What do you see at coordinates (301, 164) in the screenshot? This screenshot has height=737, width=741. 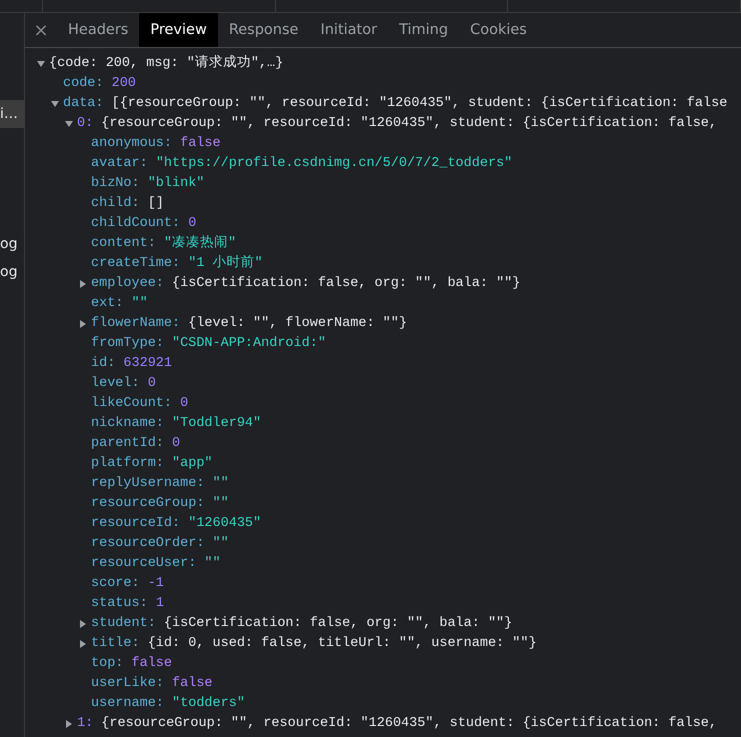 I see `json-line: avatar: "https://profile.csdnimg.cn/5/0/7/2_todders"` at bounding box center [301, 164].